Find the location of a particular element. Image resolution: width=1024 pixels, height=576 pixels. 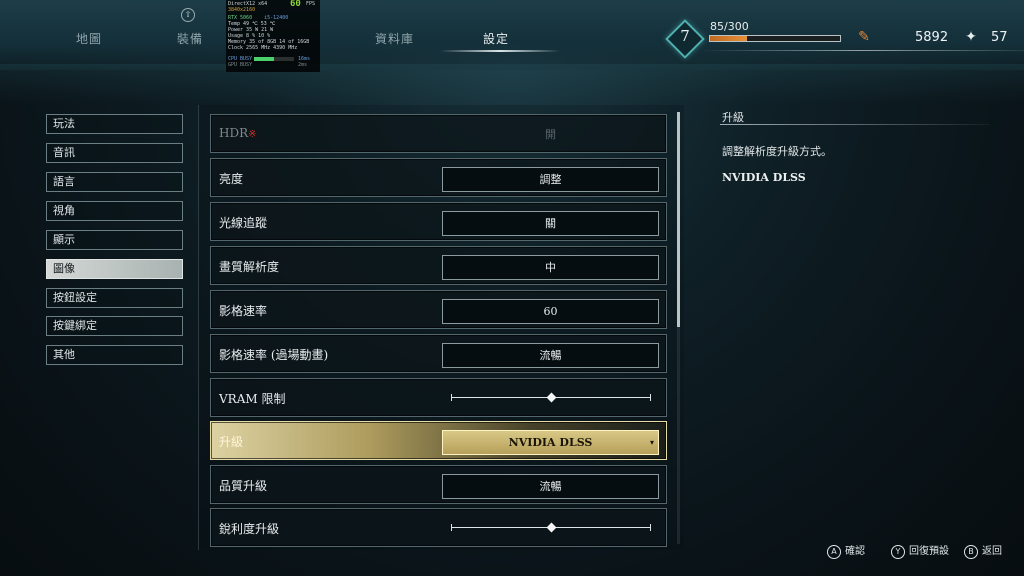

setting-row-resolution-quality: 畫質解析度 中 is located at coordinates (438, 265).